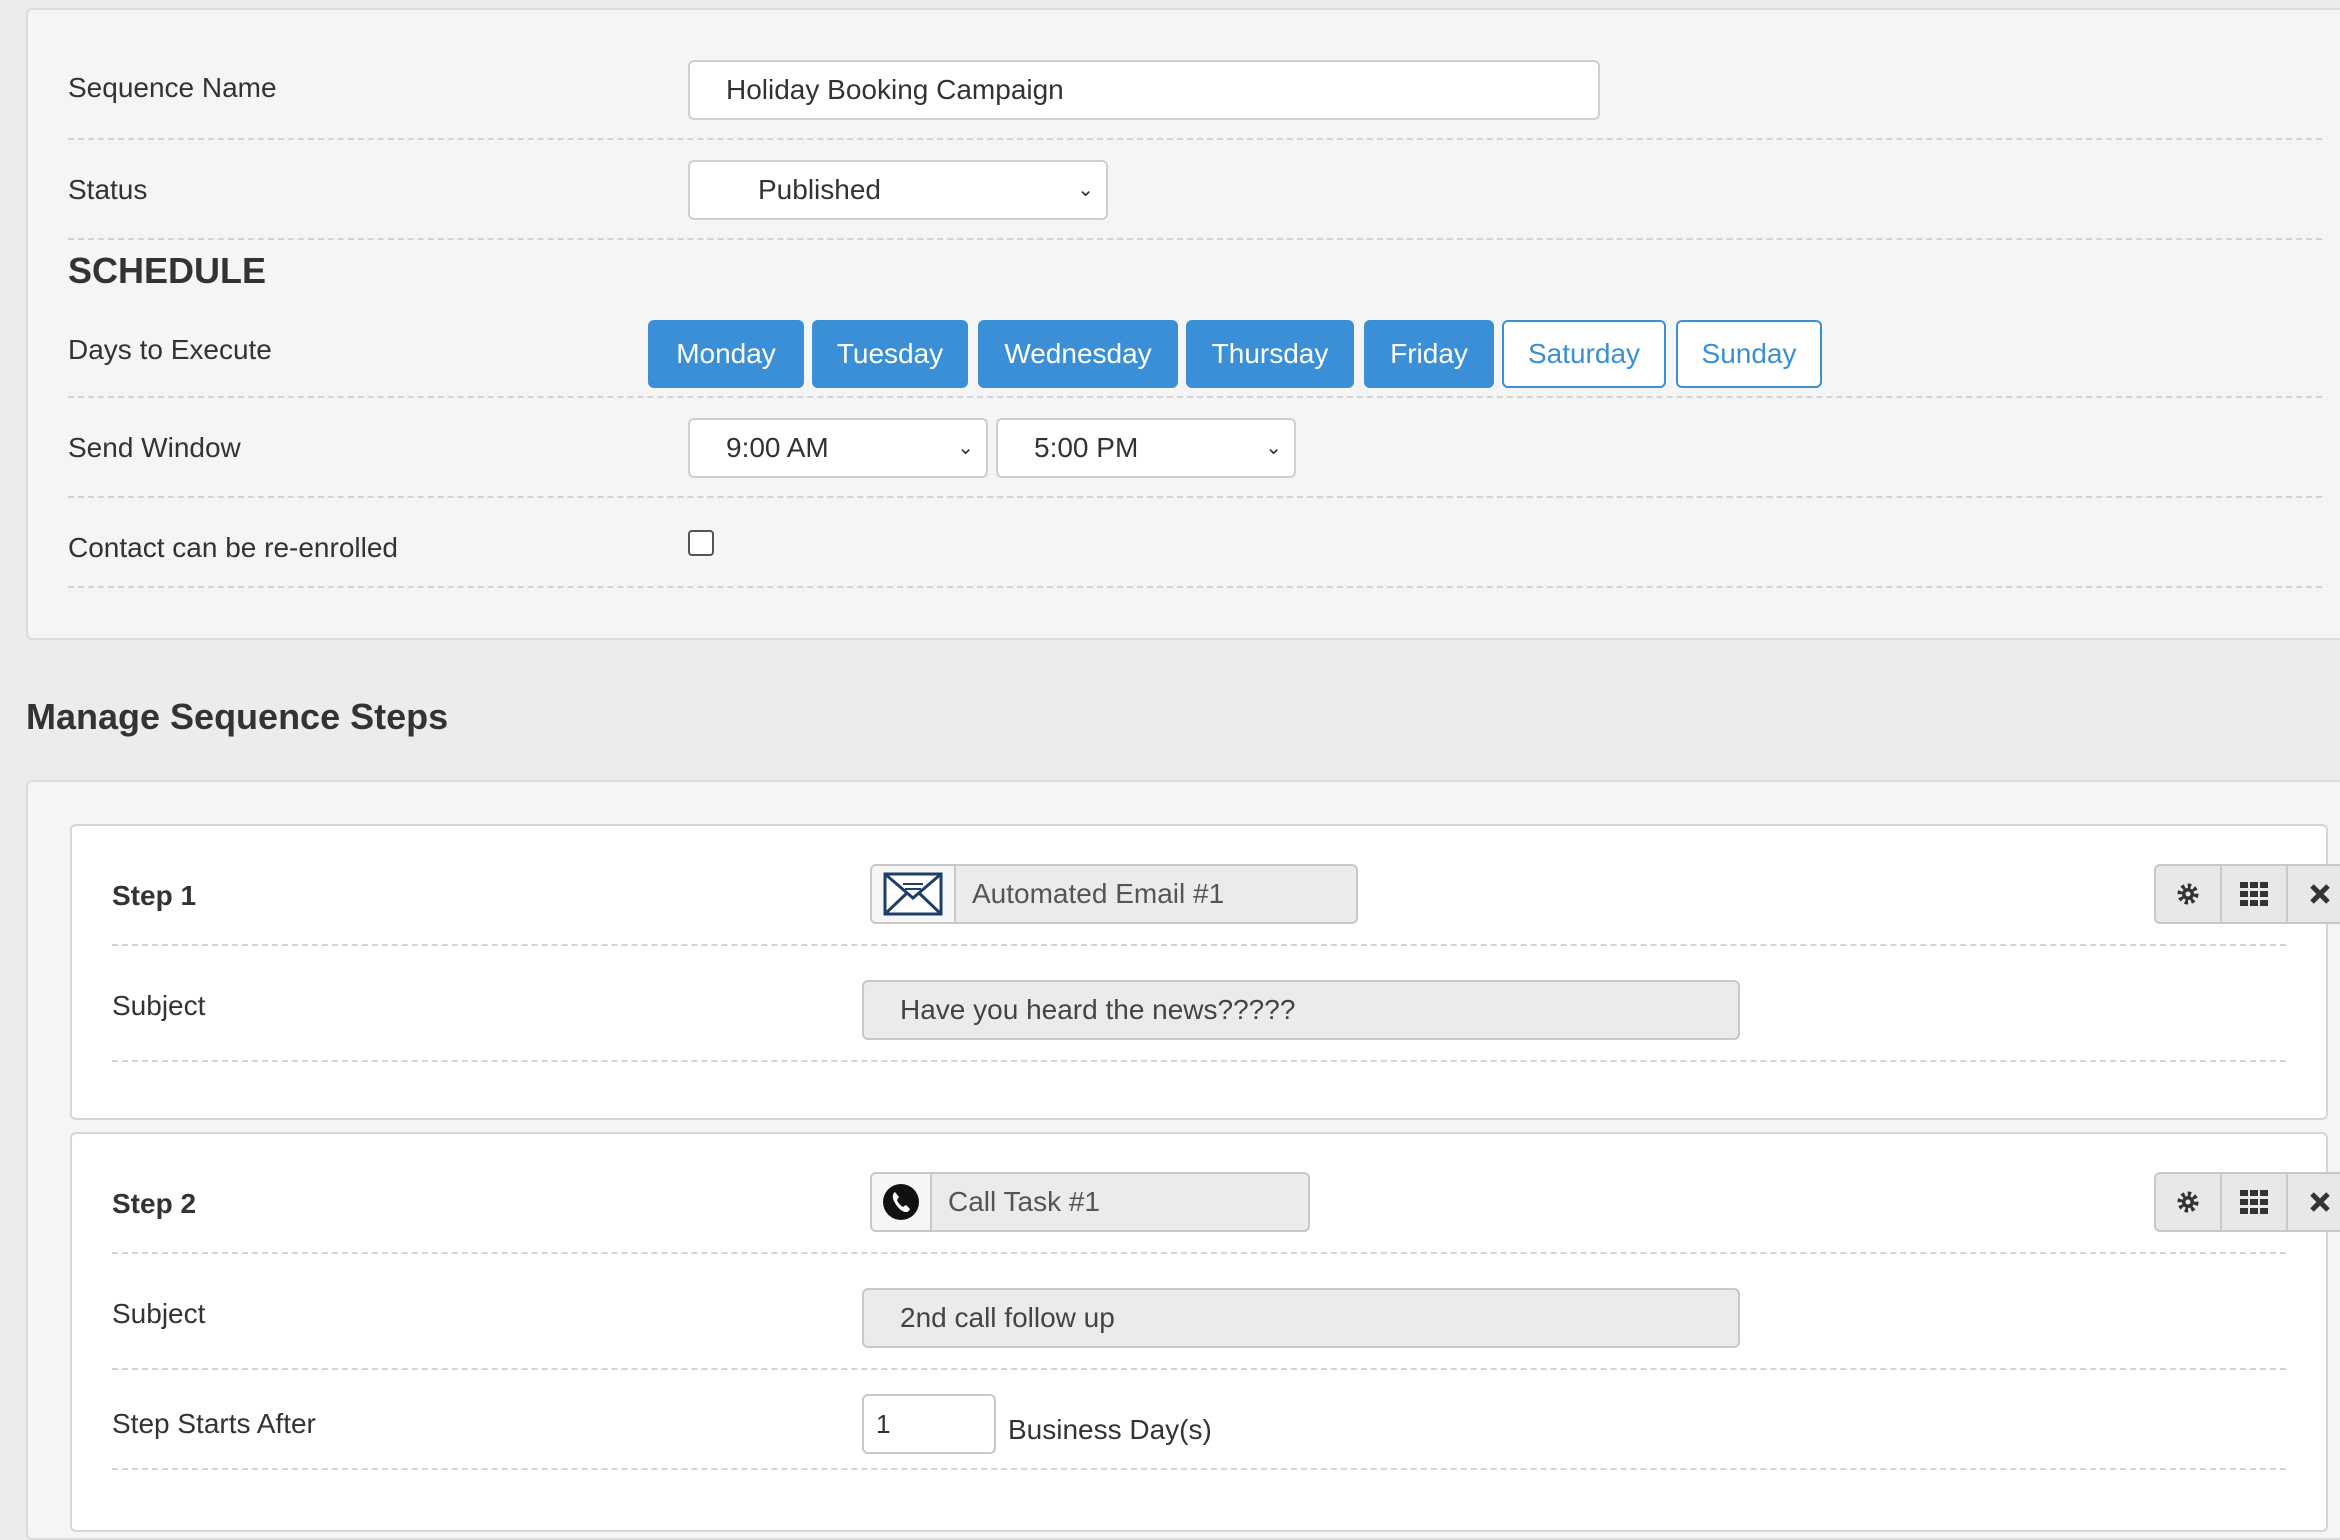 This screenshot has height=1540, width=2340. Describe the element at coordinates (170, 349) in the screenshot. I see `days-label: Days to Execute` at that location.